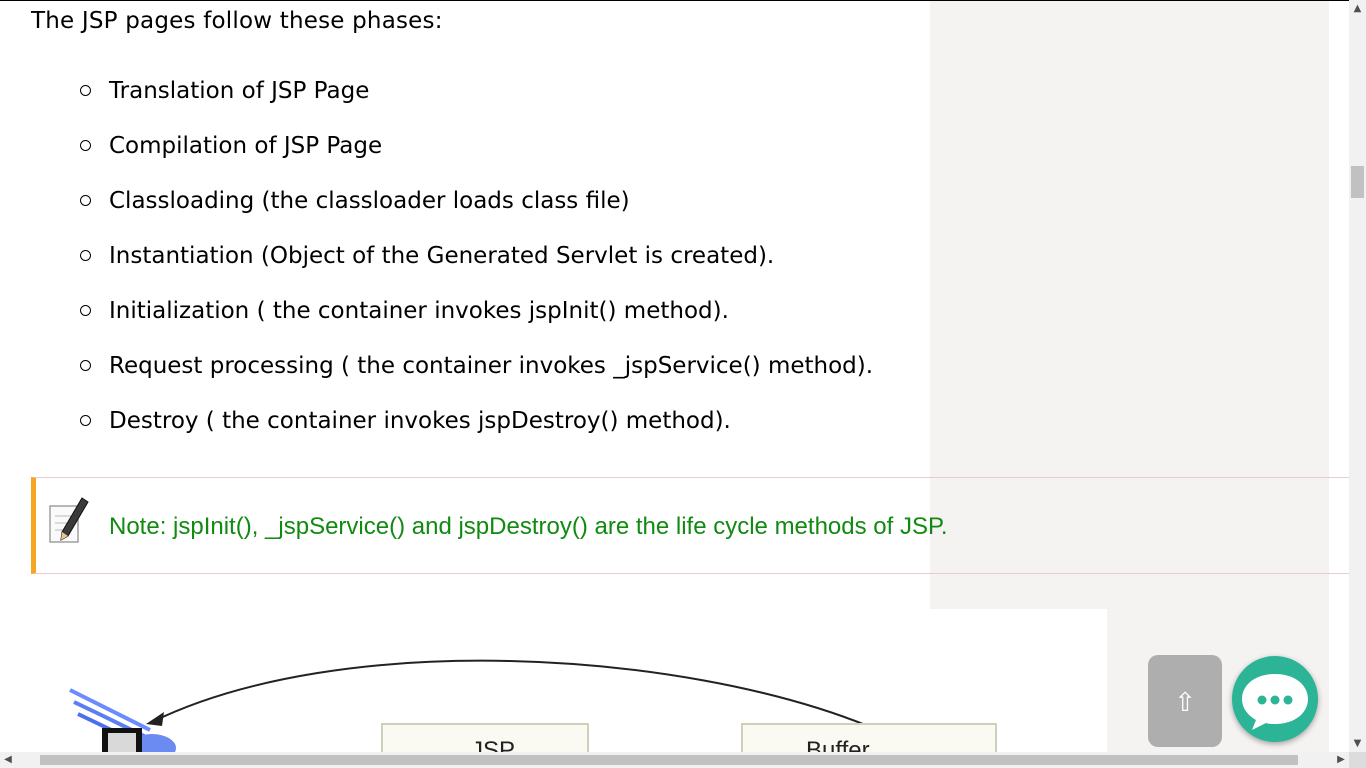 This screenshot has height=768, width=1366. I want to click on scroll-down-arrow-icon: ▼, so click(1357, 743).